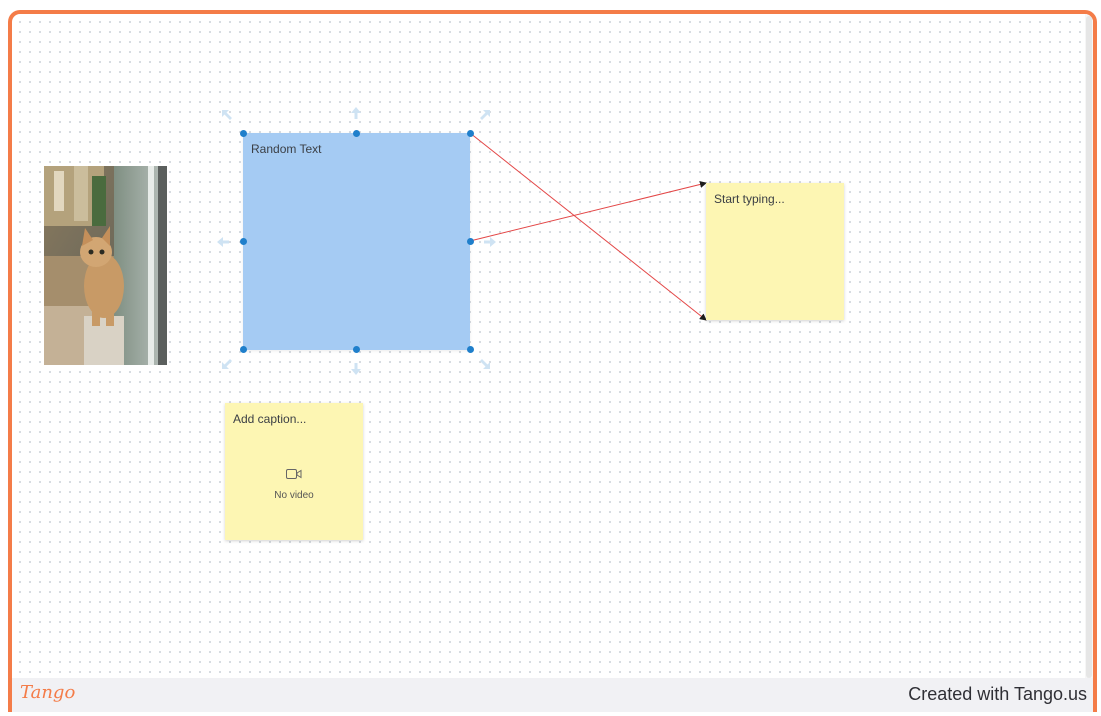 The width and height of the screenshot is (1101, 716). What do you see at coordinates (356, 113) in the screenshot?
I see `arrow-up-icon` at bounding box center [356, 113].